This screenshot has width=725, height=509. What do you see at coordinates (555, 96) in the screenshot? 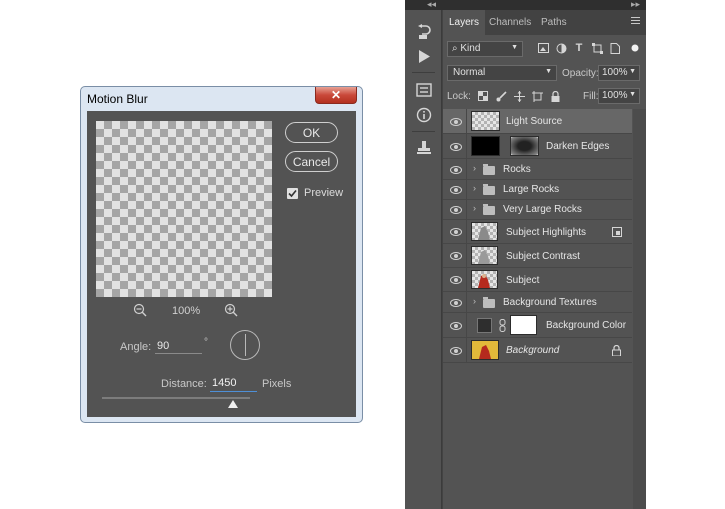
I see `lock-all-icon` at bounding box center [555, 96].